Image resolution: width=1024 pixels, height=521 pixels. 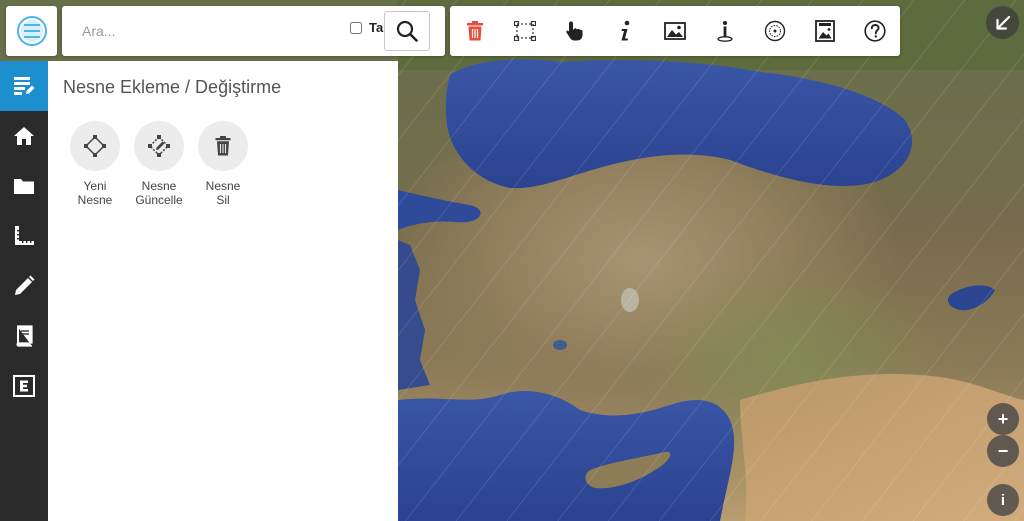 I want to click on sidebar-item-book, so click(x=24, y=336).